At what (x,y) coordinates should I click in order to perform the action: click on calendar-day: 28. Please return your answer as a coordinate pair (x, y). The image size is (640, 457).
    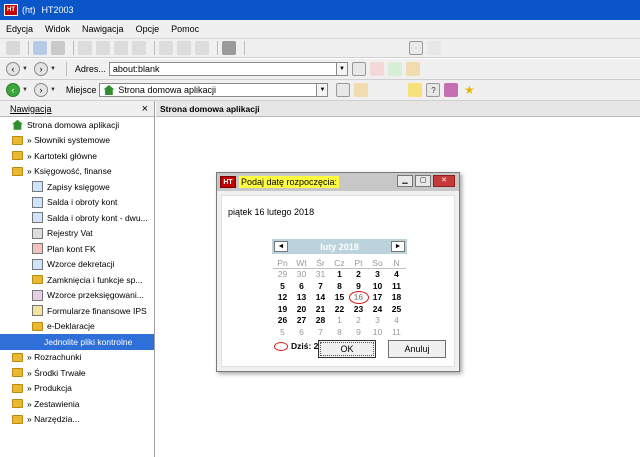
    Looking at the image, I should click on (320, 321).